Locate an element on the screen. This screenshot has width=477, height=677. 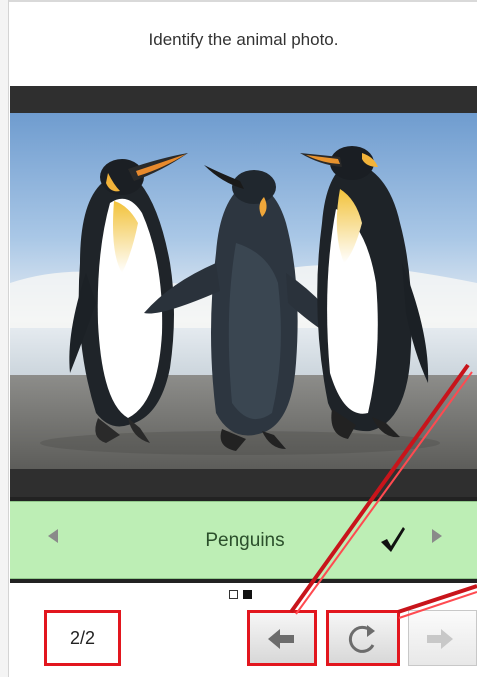
page-dot is located at coordinates (233, 594).